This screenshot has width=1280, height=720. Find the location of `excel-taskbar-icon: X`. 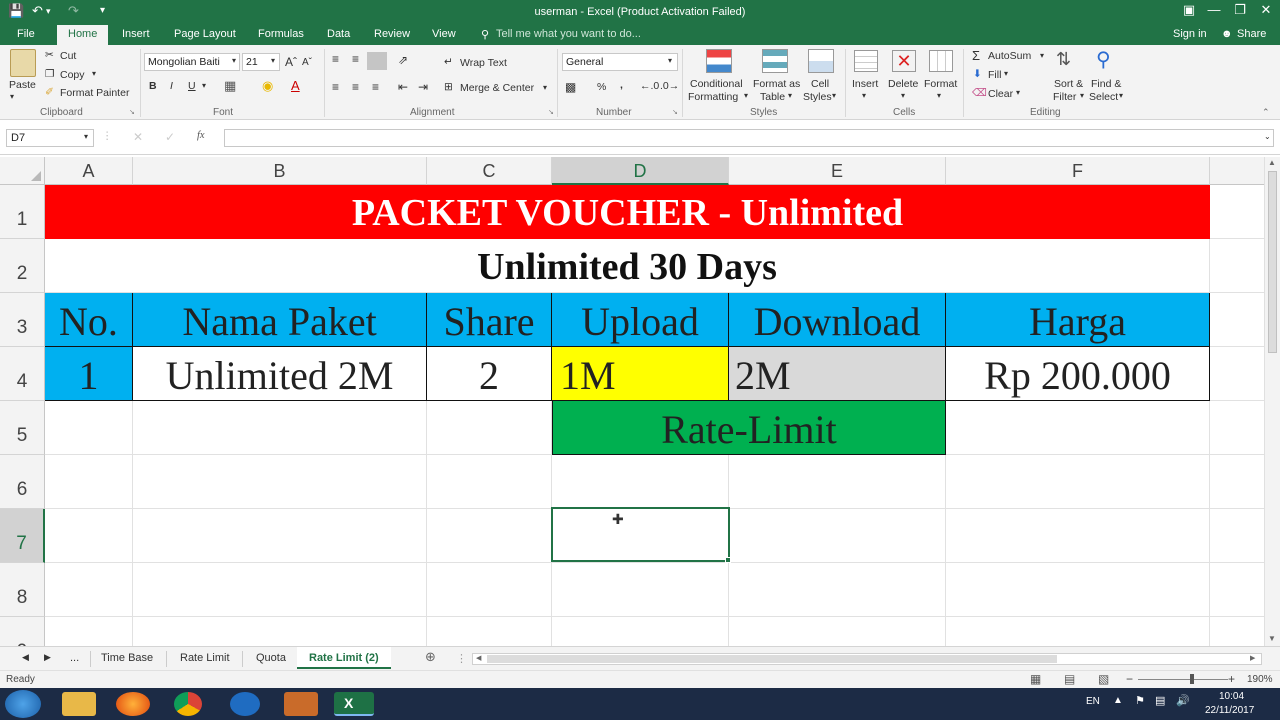

excel-taskbar-icon: X is located at coordinates (354, 704).